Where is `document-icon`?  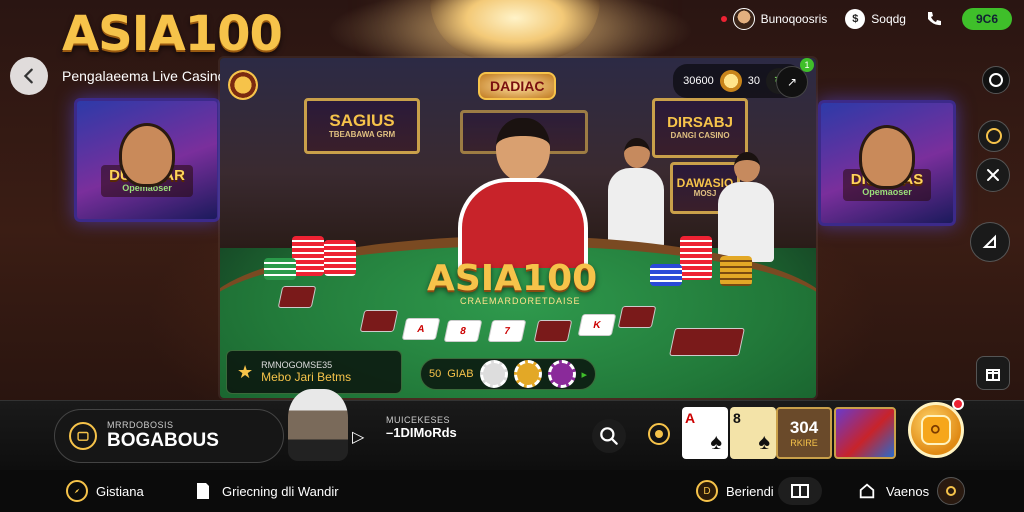 document-icon is located at coordinates (203, 491).